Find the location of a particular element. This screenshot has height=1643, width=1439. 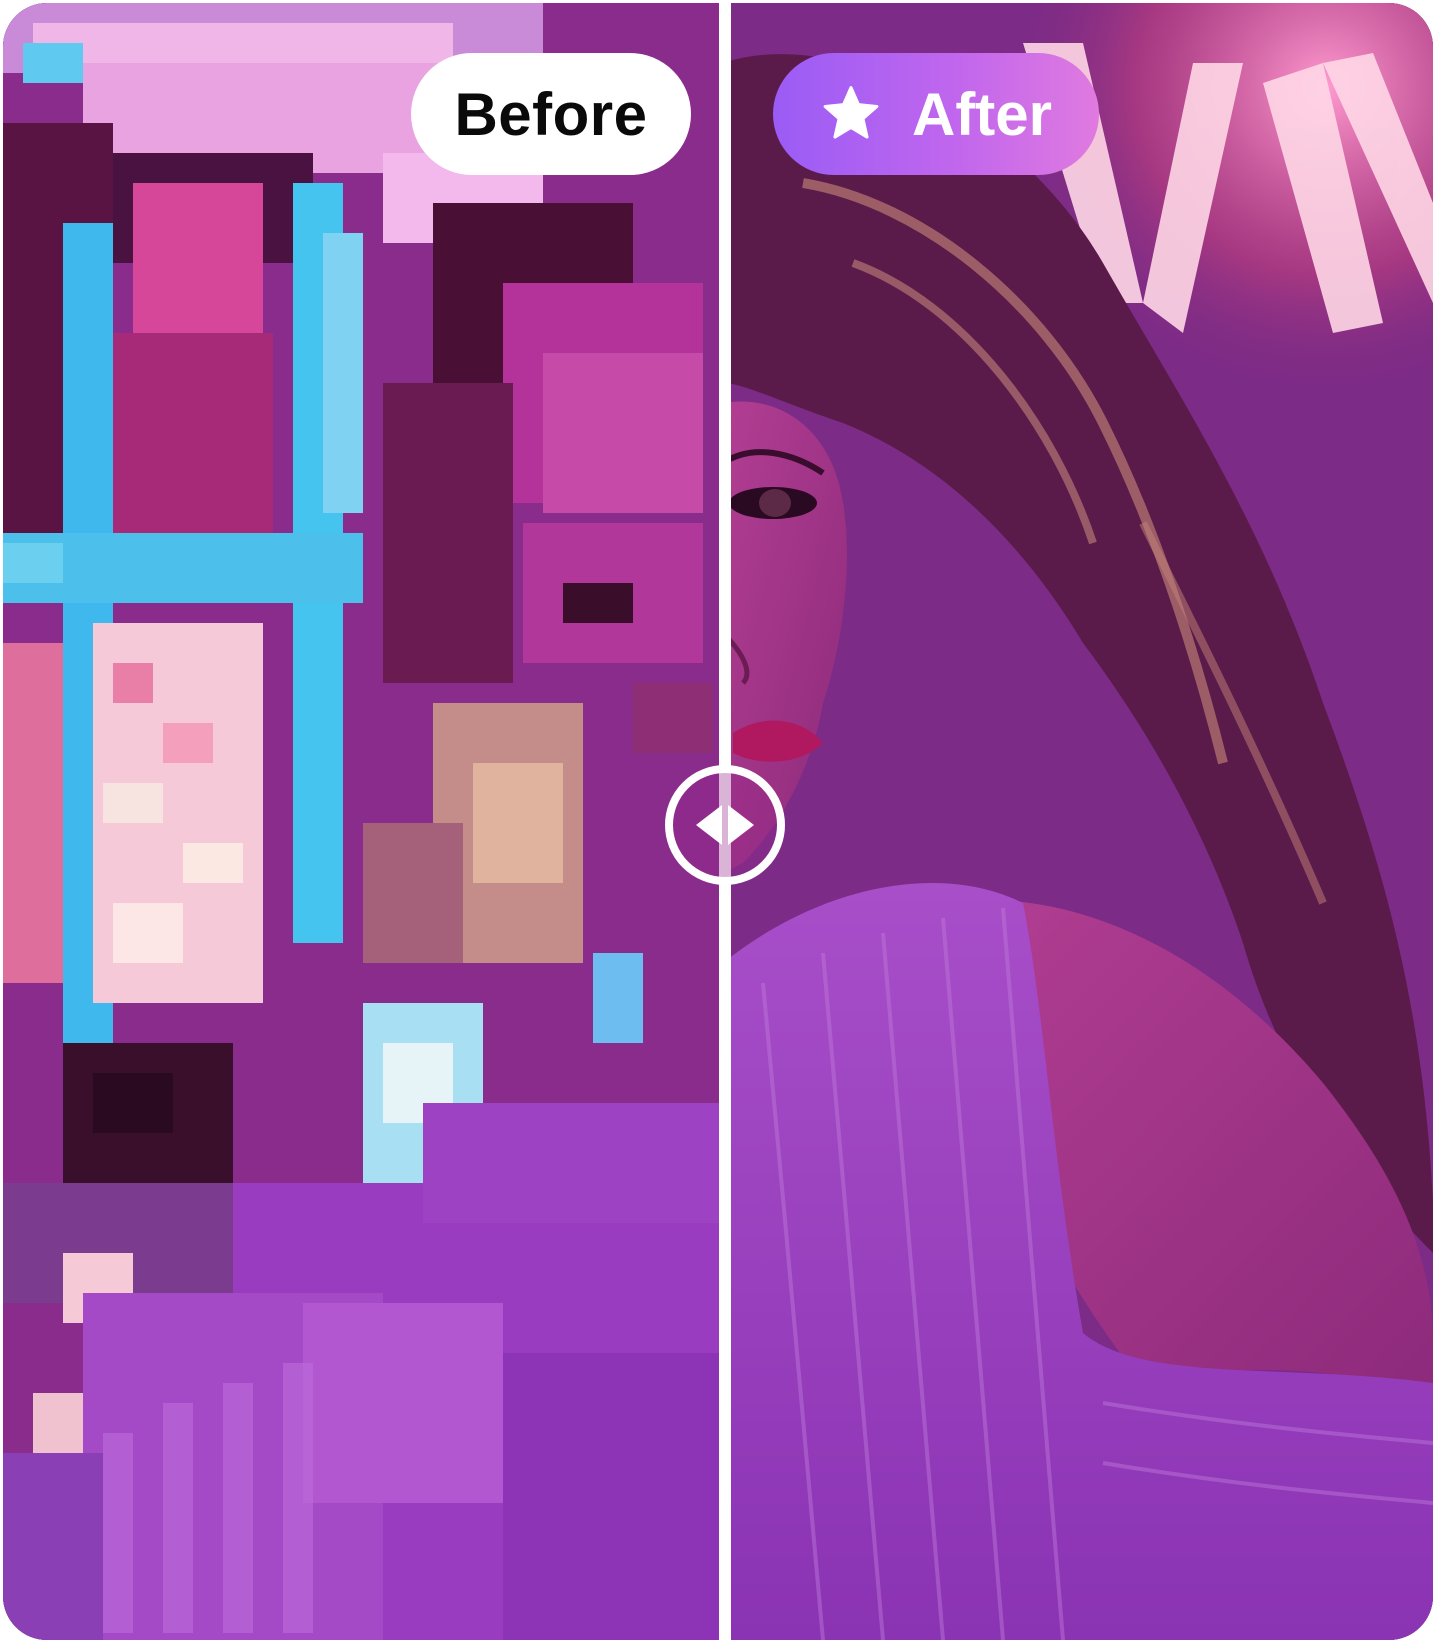

left-arrow-icon is located at coordinates (709, 825).